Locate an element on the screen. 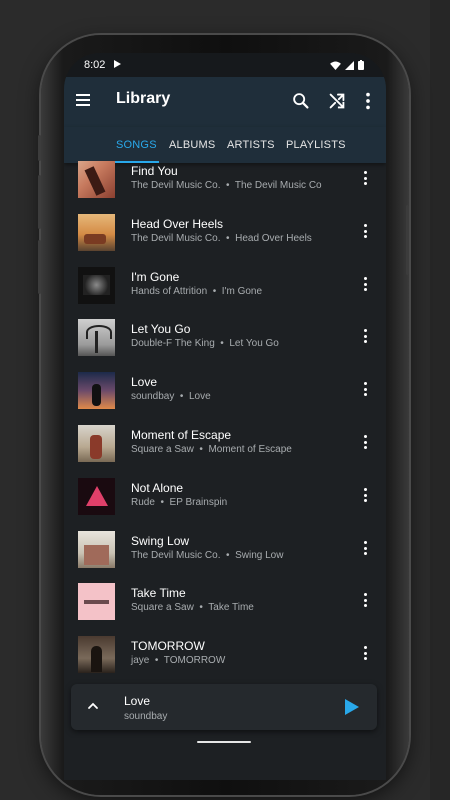 This screenshot has height=800, width=450. song-title: Not Alone is located at coordinates (157, 488).